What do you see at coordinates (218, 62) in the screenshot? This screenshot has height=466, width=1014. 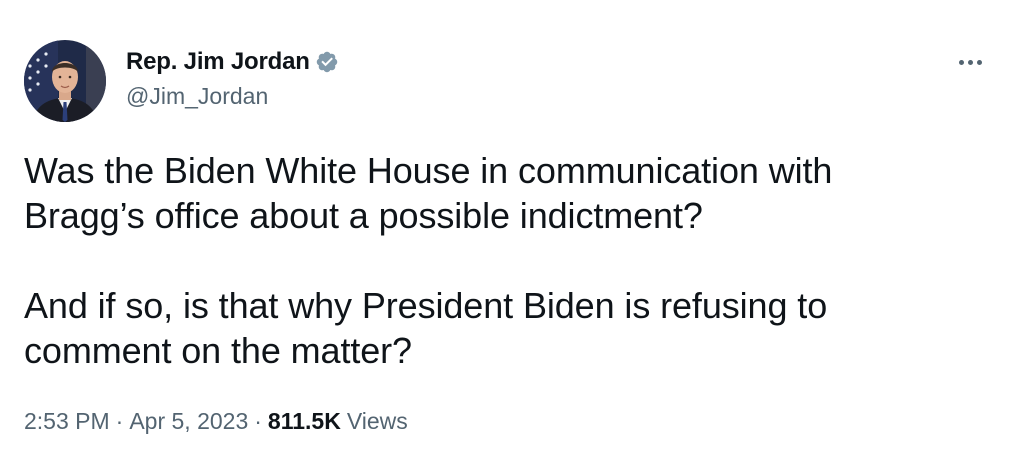 I see `author-display-name: Rep. Jim Jordan` at bounding box center [218, 62].